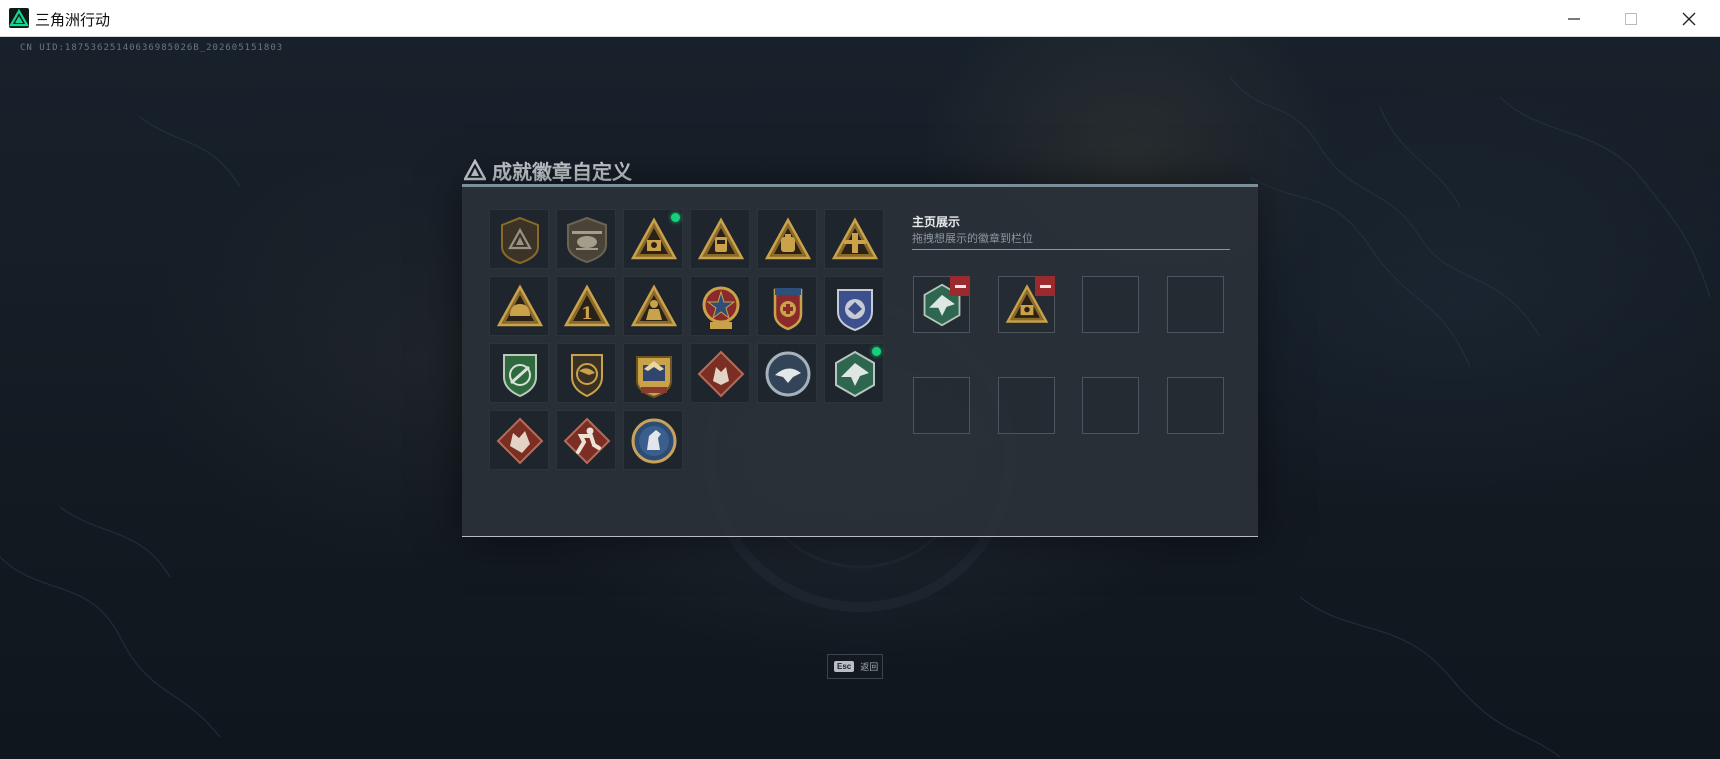 This screenshot has width=1720, height=759. Describe the element at coordinates (587, 314) in the screenshot. I see `svg-text: 1` at that location.